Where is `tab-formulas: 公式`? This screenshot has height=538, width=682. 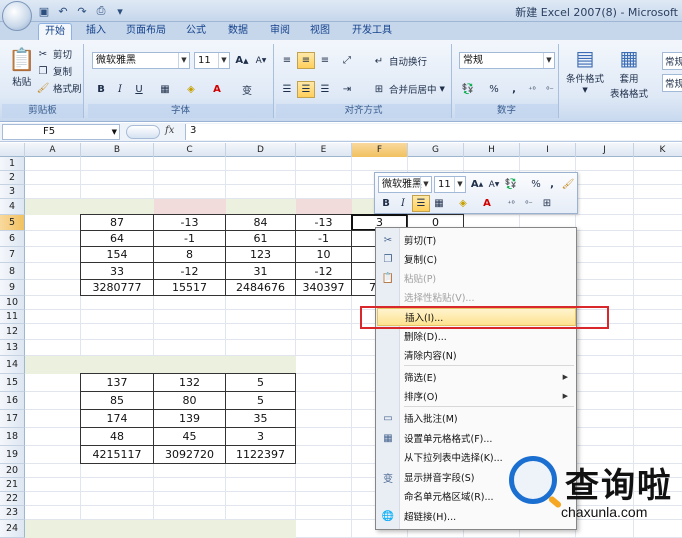 tab-formulas: 公式 is located at coordinates (196, 31).